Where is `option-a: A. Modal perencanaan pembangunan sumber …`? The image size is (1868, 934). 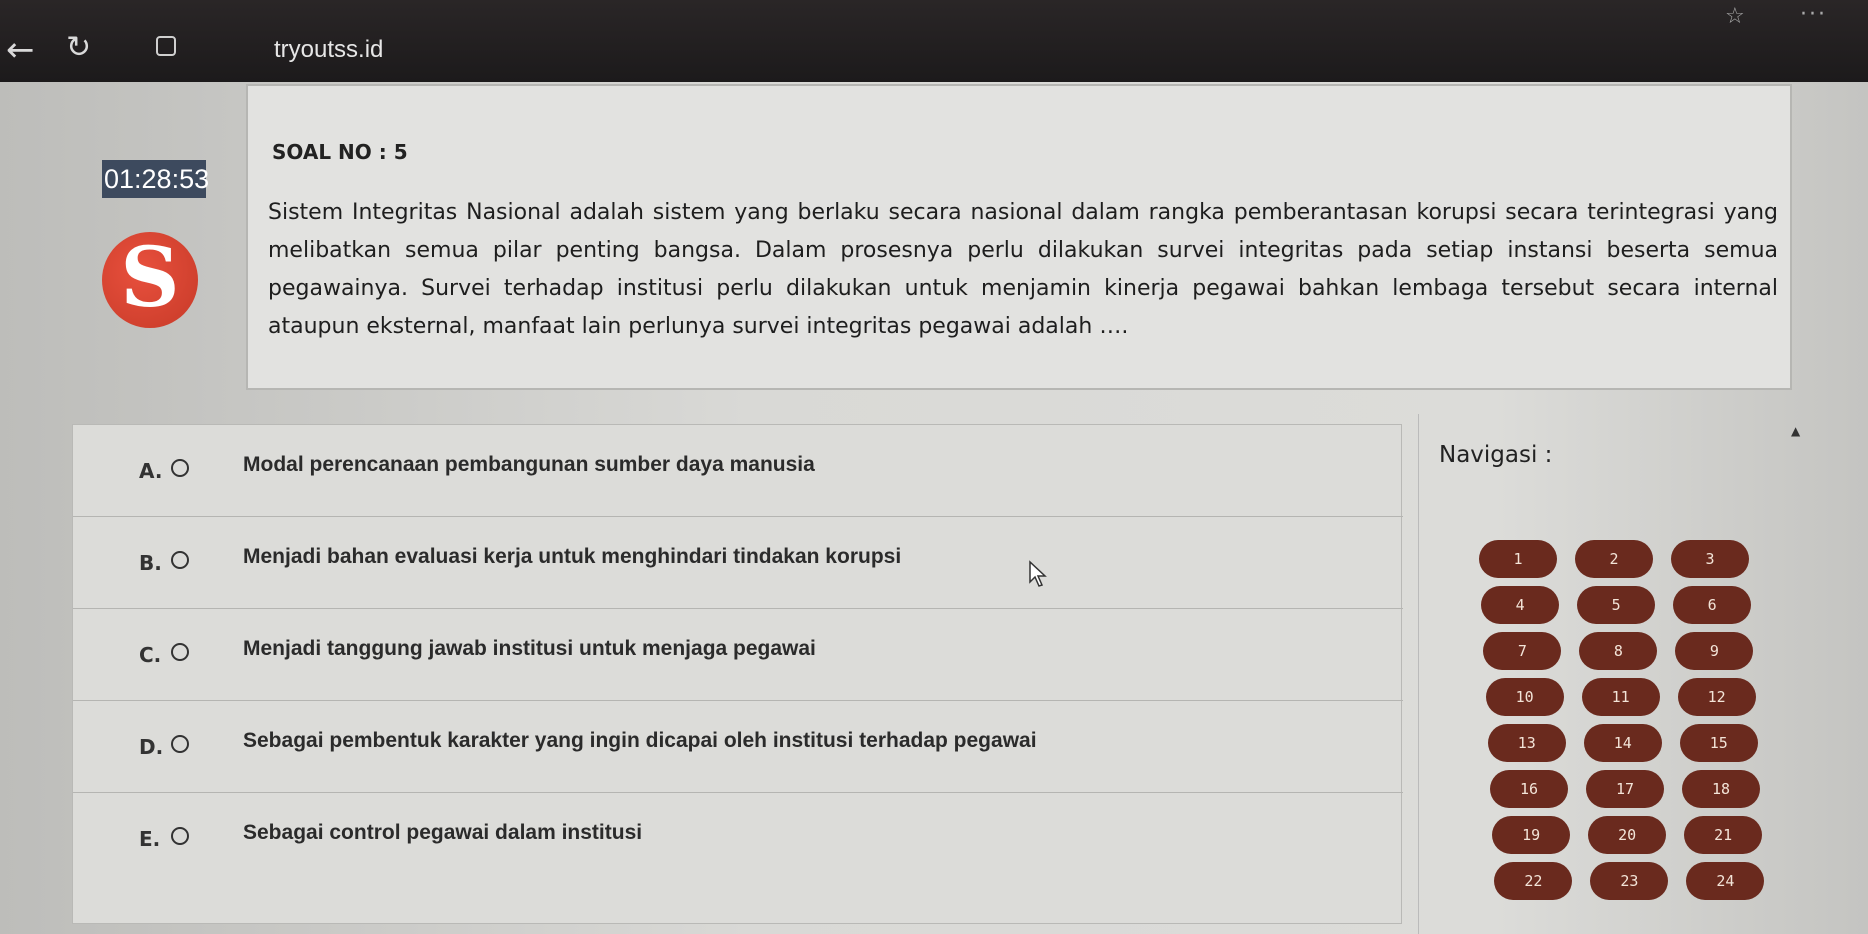
option-a: A. Modal perencanaan pembangunan sumber … is located at coordinates (738, 471).